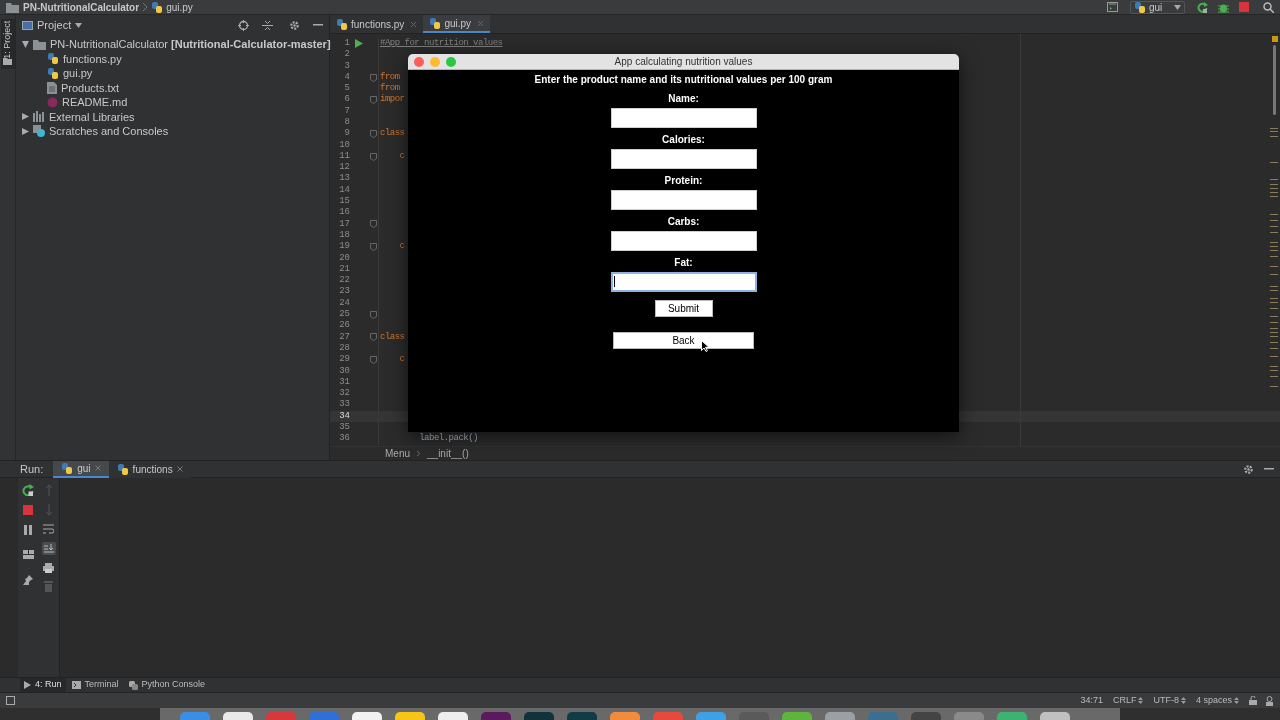  Describe the element at coordinates (95, 685) in the screenshot. I see `tool-window-tab: Terminal` at that location.